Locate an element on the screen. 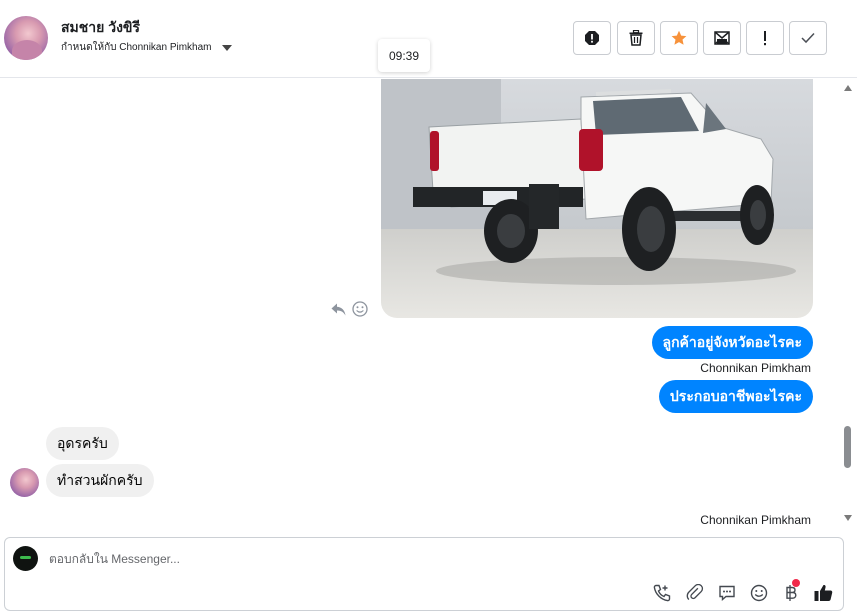 The width and height of the screenshot is (857, 613). react-emoji-icon is located at coordinates (360, 309).